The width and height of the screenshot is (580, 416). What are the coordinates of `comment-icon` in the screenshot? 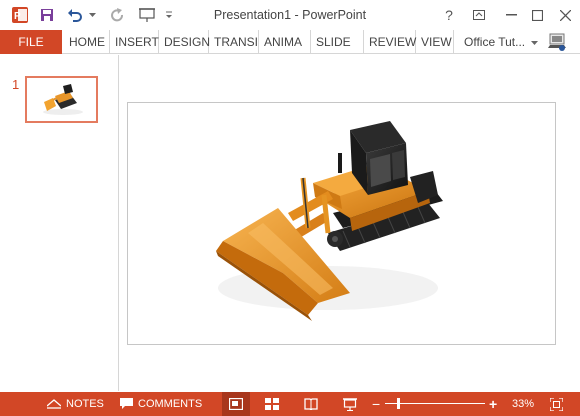 It's located at (126, 403).